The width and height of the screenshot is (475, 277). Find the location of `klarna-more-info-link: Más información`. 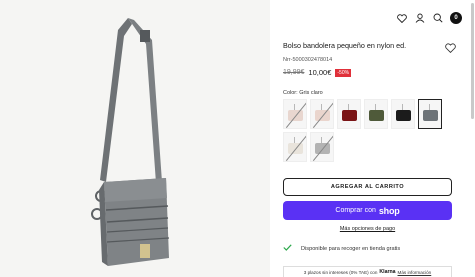

klarna-more-info-link: Más información is located at coordinates (415, 272).